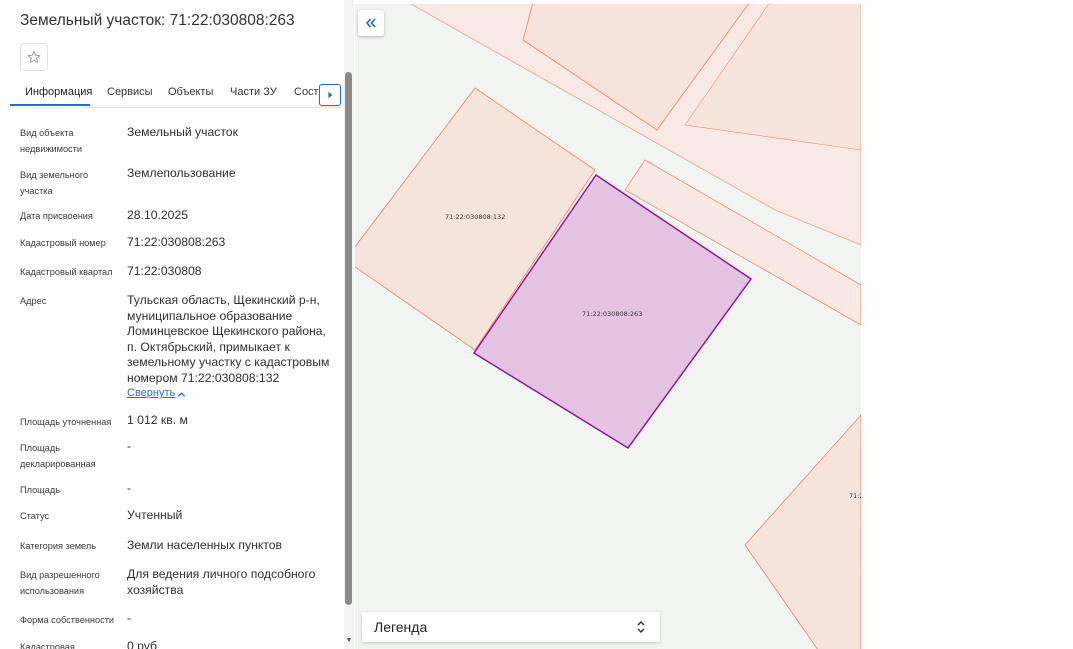 The image size is (1073, 649). I want to click on chevron-right-icon, so click(330, 95).